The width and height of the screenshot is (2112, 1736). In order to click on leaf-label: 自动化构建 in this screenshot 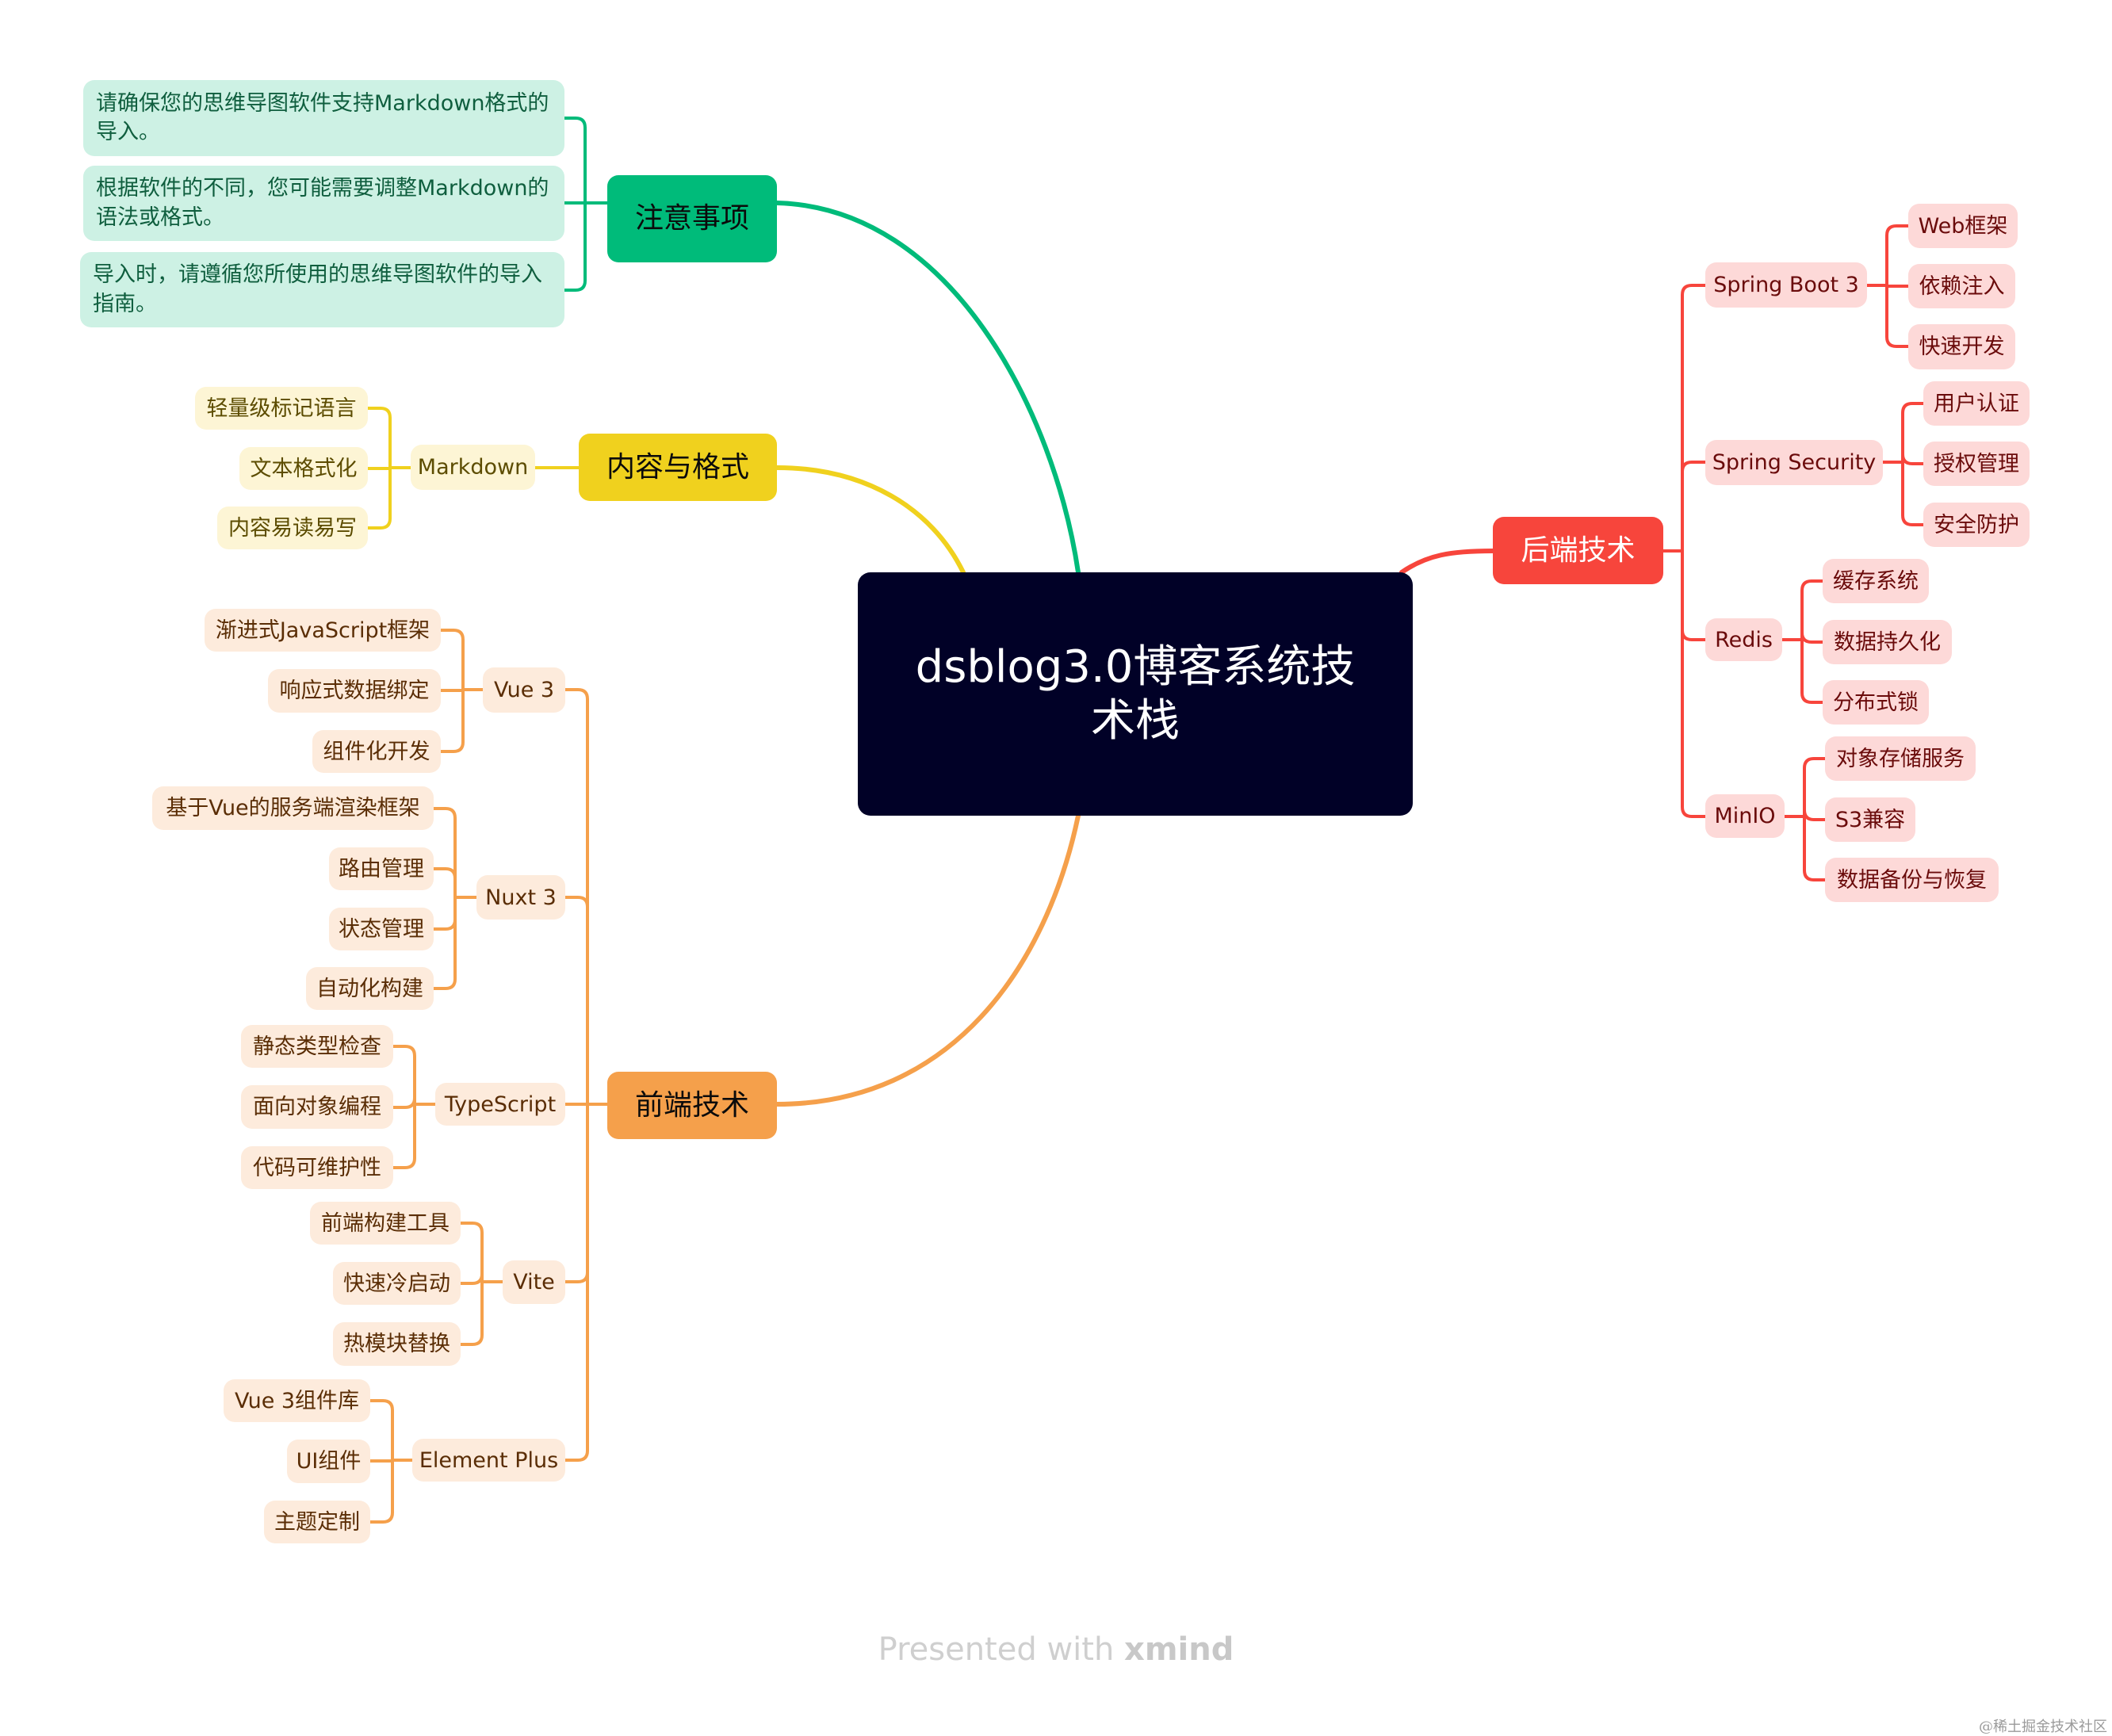, I will do `click(370, 988)`.